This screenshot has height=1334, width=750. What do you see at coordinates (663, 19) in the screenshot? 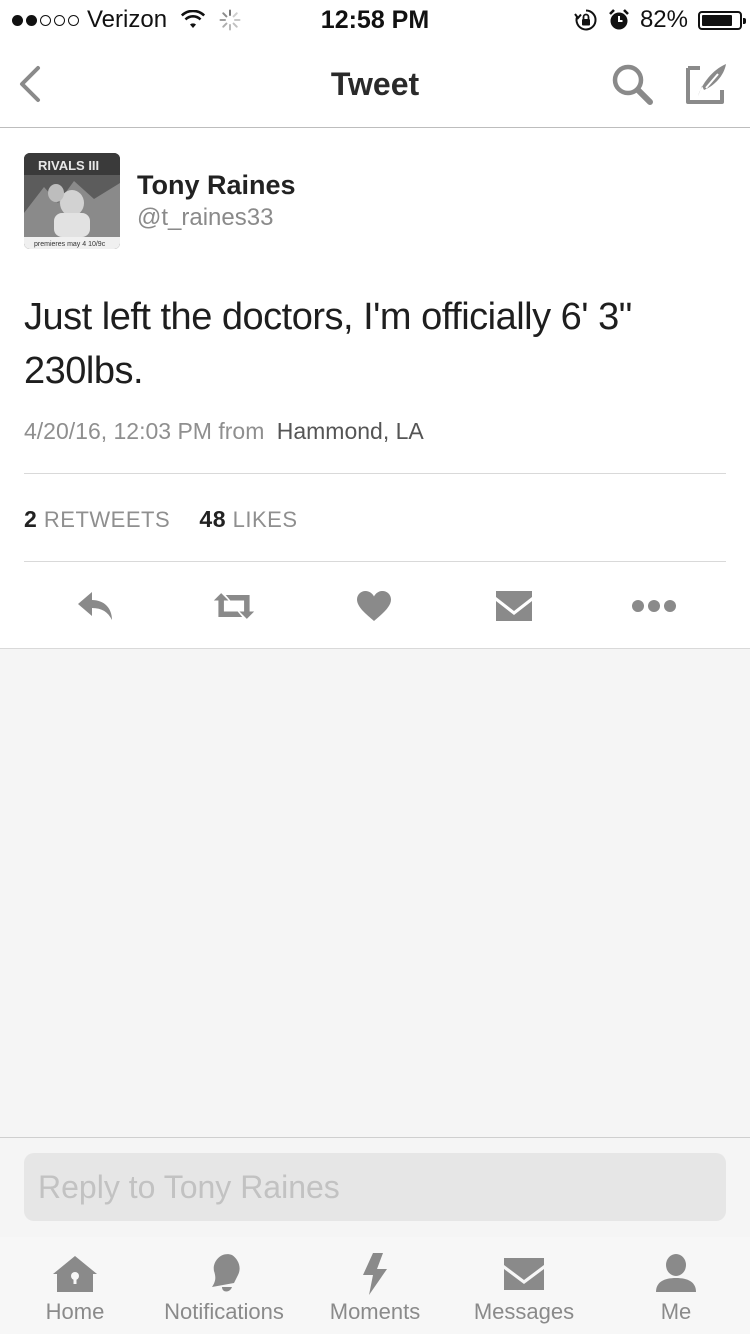
I see `battery-percent: 82%` at bounding box center [663, 19].